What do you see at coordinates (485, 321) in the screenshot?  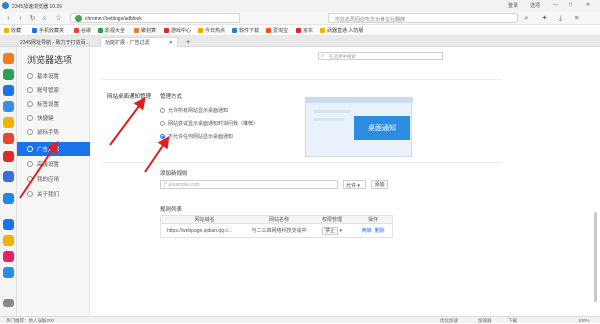 I see `status-item: 加速器` at bounding box center [485, 321].